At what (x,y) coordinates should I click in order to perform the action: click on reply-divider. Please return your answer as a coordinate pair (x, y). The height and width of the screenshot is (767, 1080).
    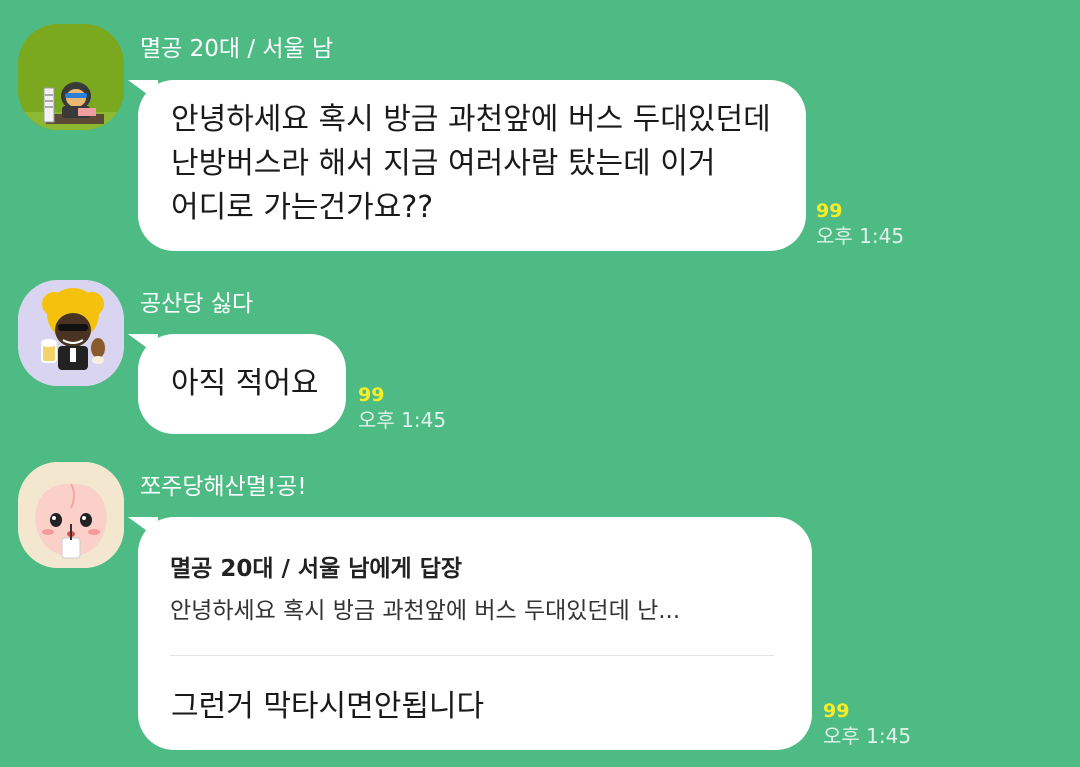
    Looking at the image, I should click on (472, 655).